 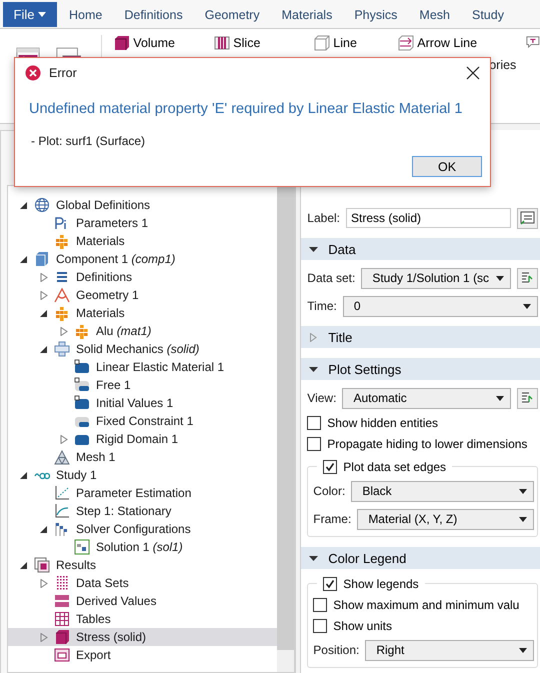 I want to click on field-label: Label:, so click(x=323, y=218).